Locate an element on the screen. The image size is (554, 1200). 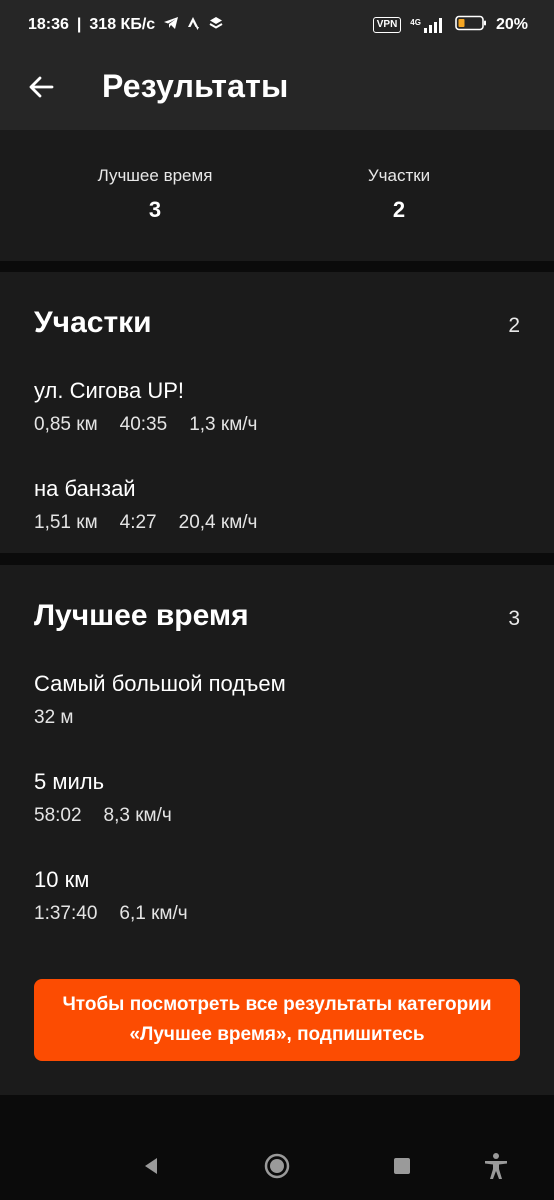
best-effort-stats: 58:02 8,3 км/ч is located at coordinates (103, 816).